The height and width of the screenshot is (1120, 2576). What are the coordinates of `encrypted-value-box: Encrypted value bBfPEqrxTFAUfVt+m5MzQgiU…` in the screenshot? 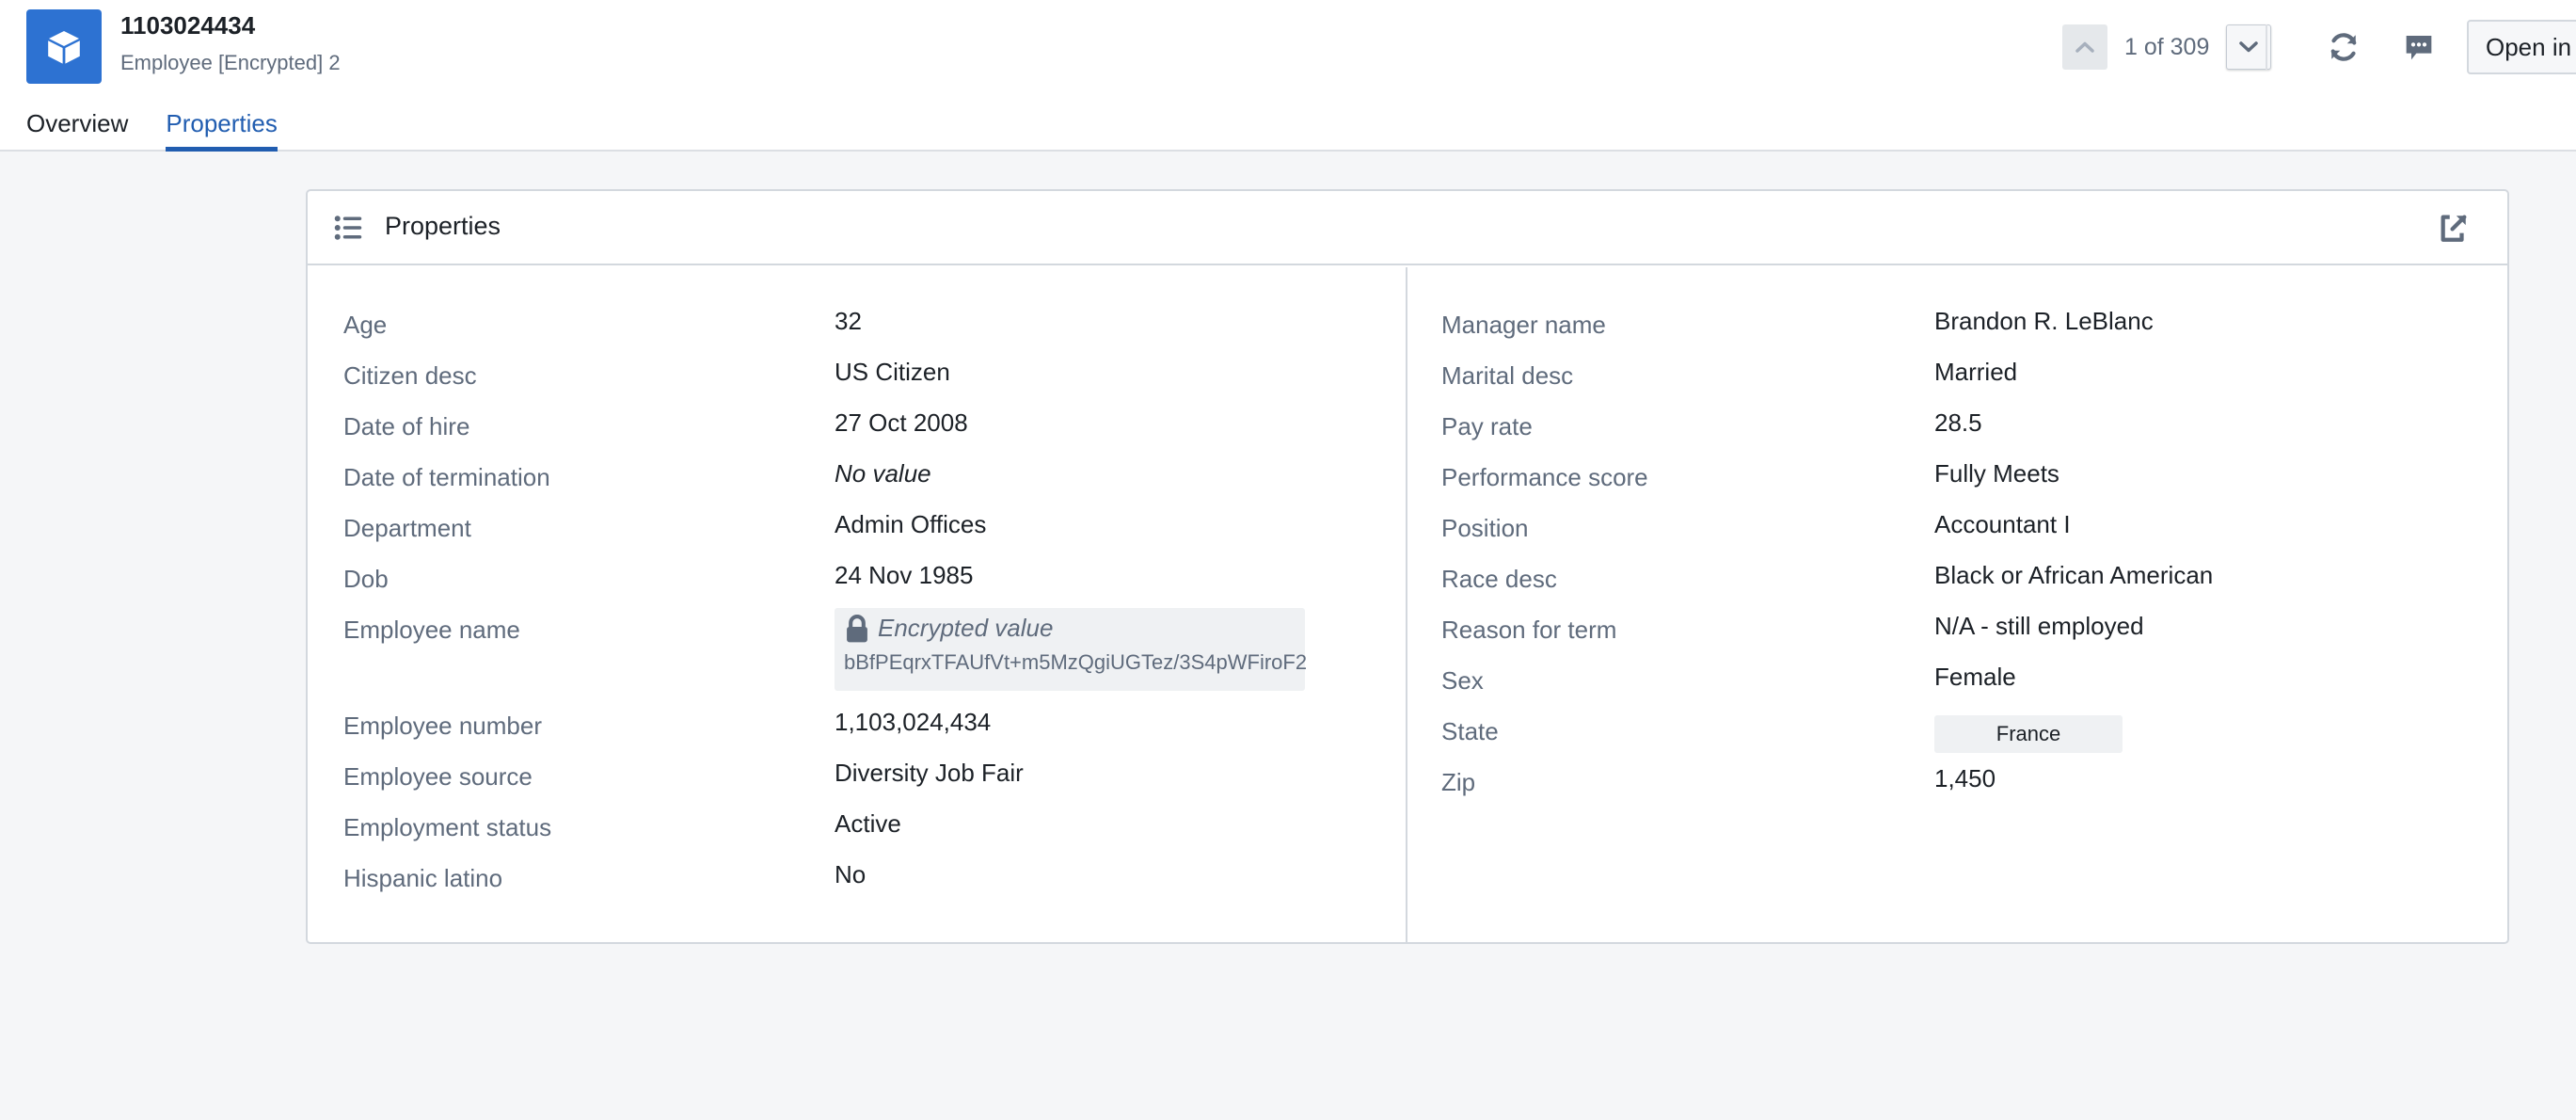 It's located at (1071, 649).